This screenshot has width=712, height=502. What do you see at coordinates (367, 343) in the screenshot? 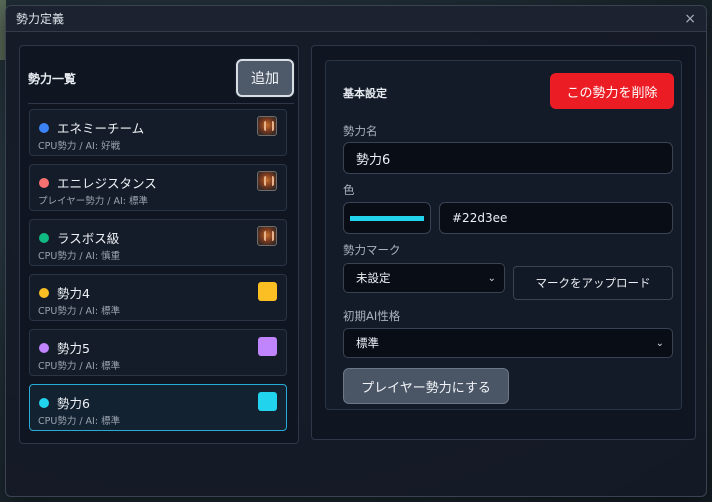
I see `ai-personality-value: 標準` at bounding box center [367, 343].